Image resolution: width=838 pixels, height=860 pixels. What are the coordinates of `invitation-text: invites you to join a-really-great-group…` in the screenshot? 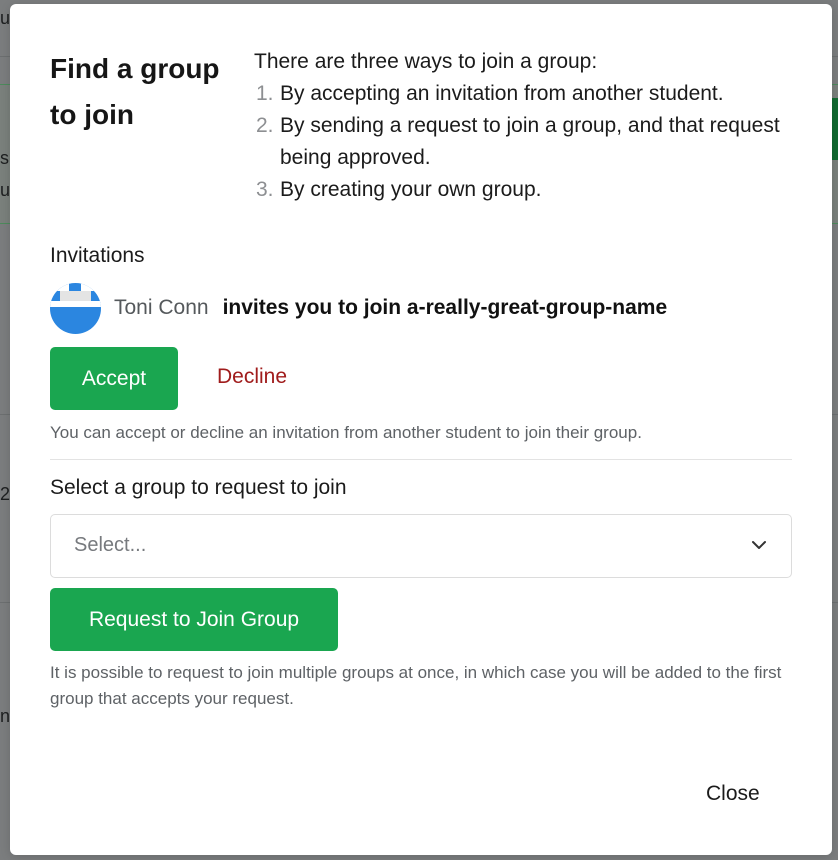 It's located at (445, 307).